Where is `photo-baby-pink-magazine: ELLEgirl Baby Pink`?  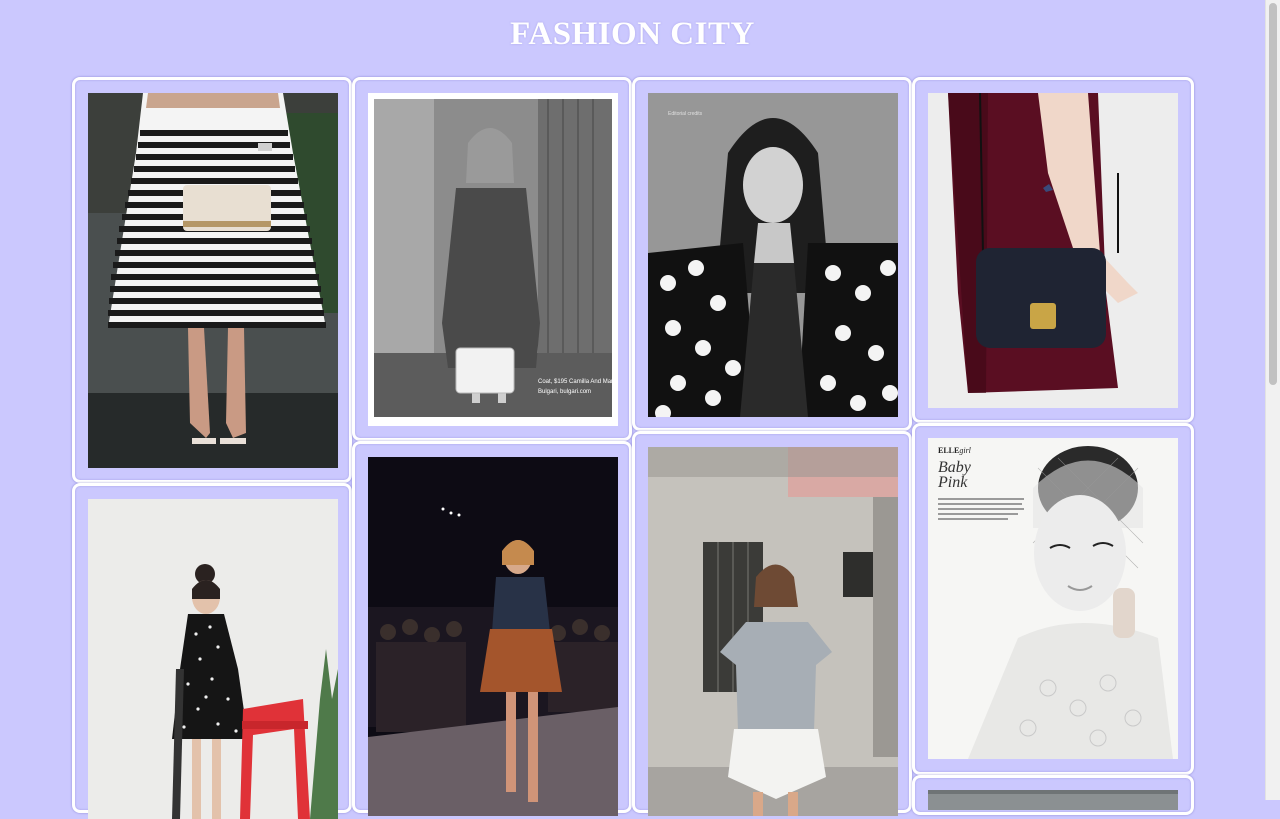 photo-baby-pink-magazine: ELLEgirl Baby Pink is located at coordinates (1053, 598).